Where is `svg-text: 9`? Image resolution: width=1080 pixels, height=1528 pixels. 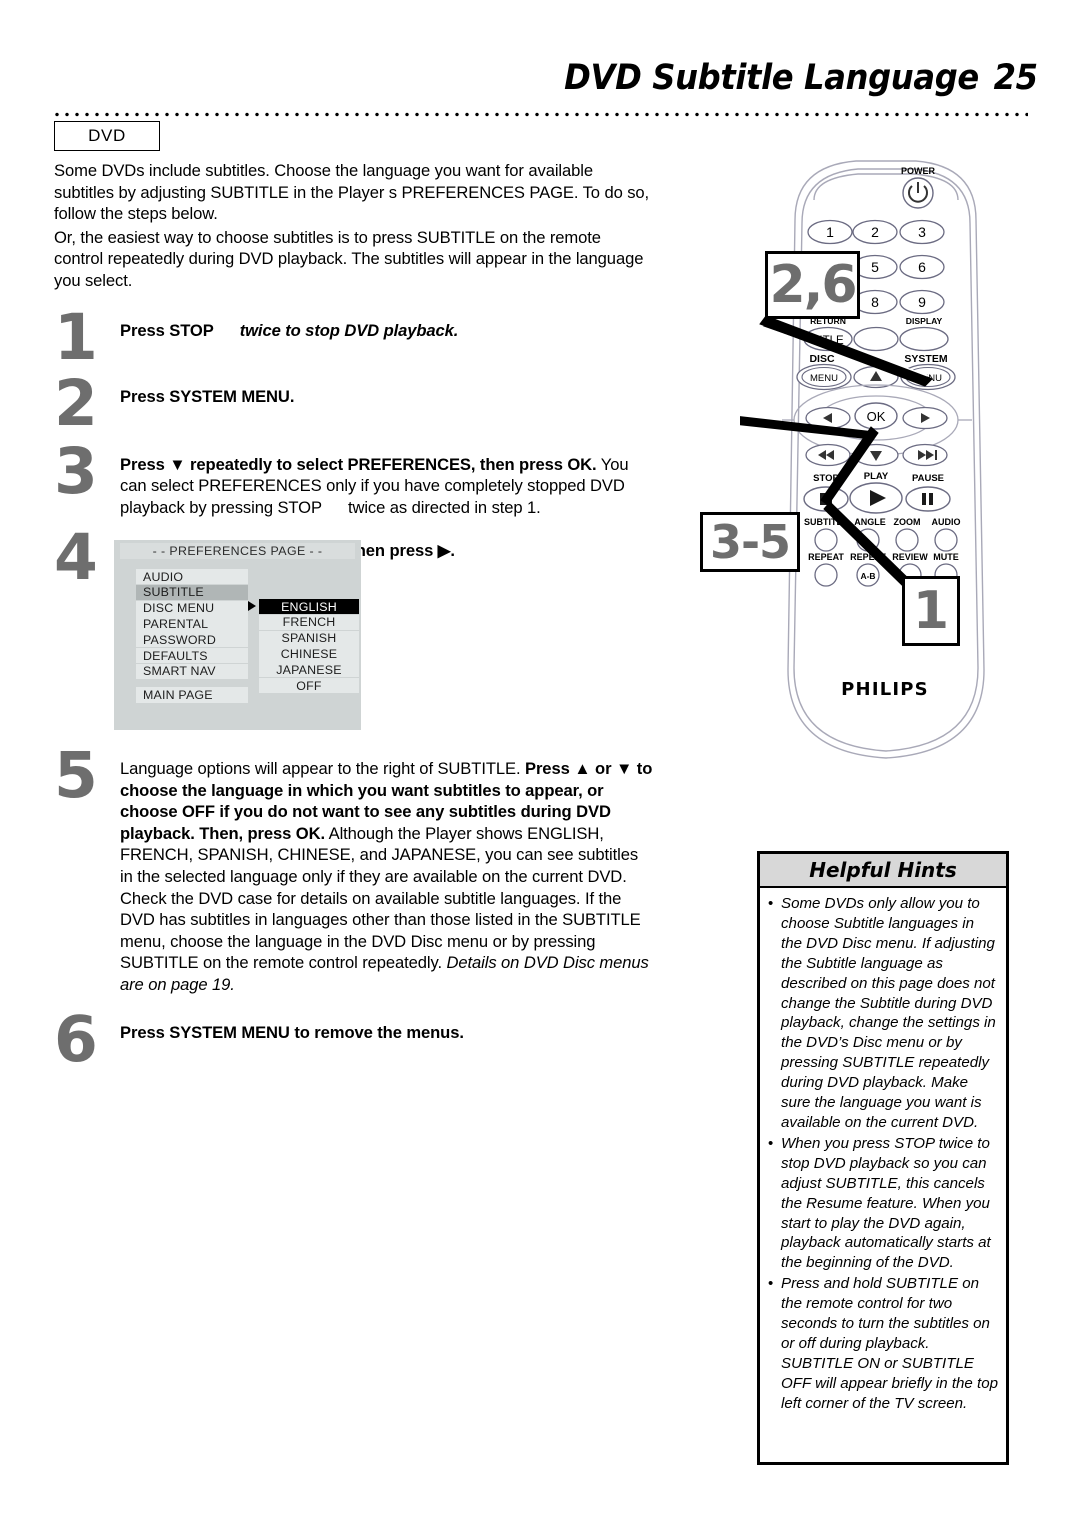
svg-text: 9 is located at coordinates (922, 302).